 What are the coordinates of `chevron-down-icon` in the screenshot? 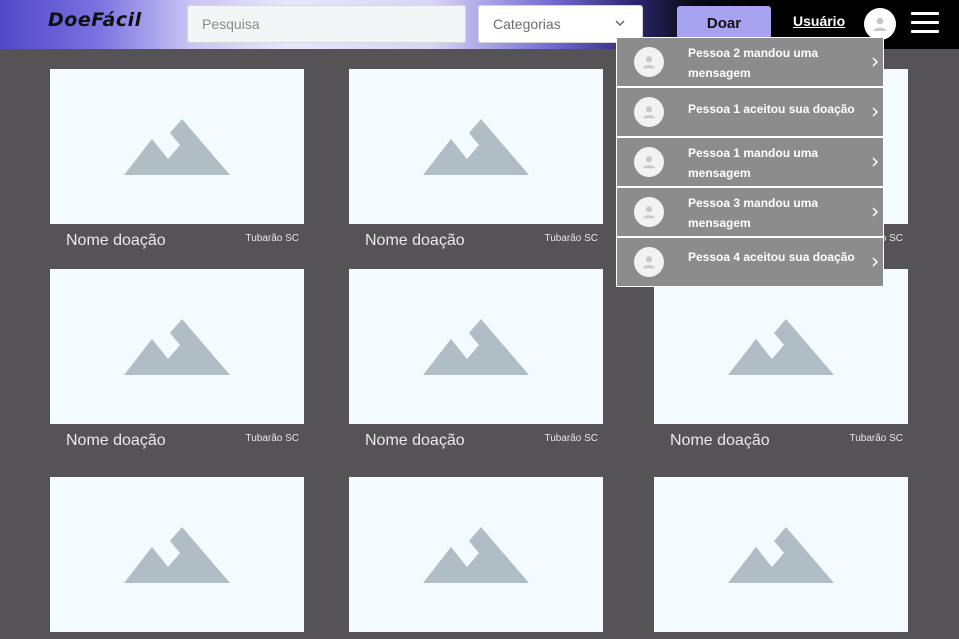 It's located at (620, 23).